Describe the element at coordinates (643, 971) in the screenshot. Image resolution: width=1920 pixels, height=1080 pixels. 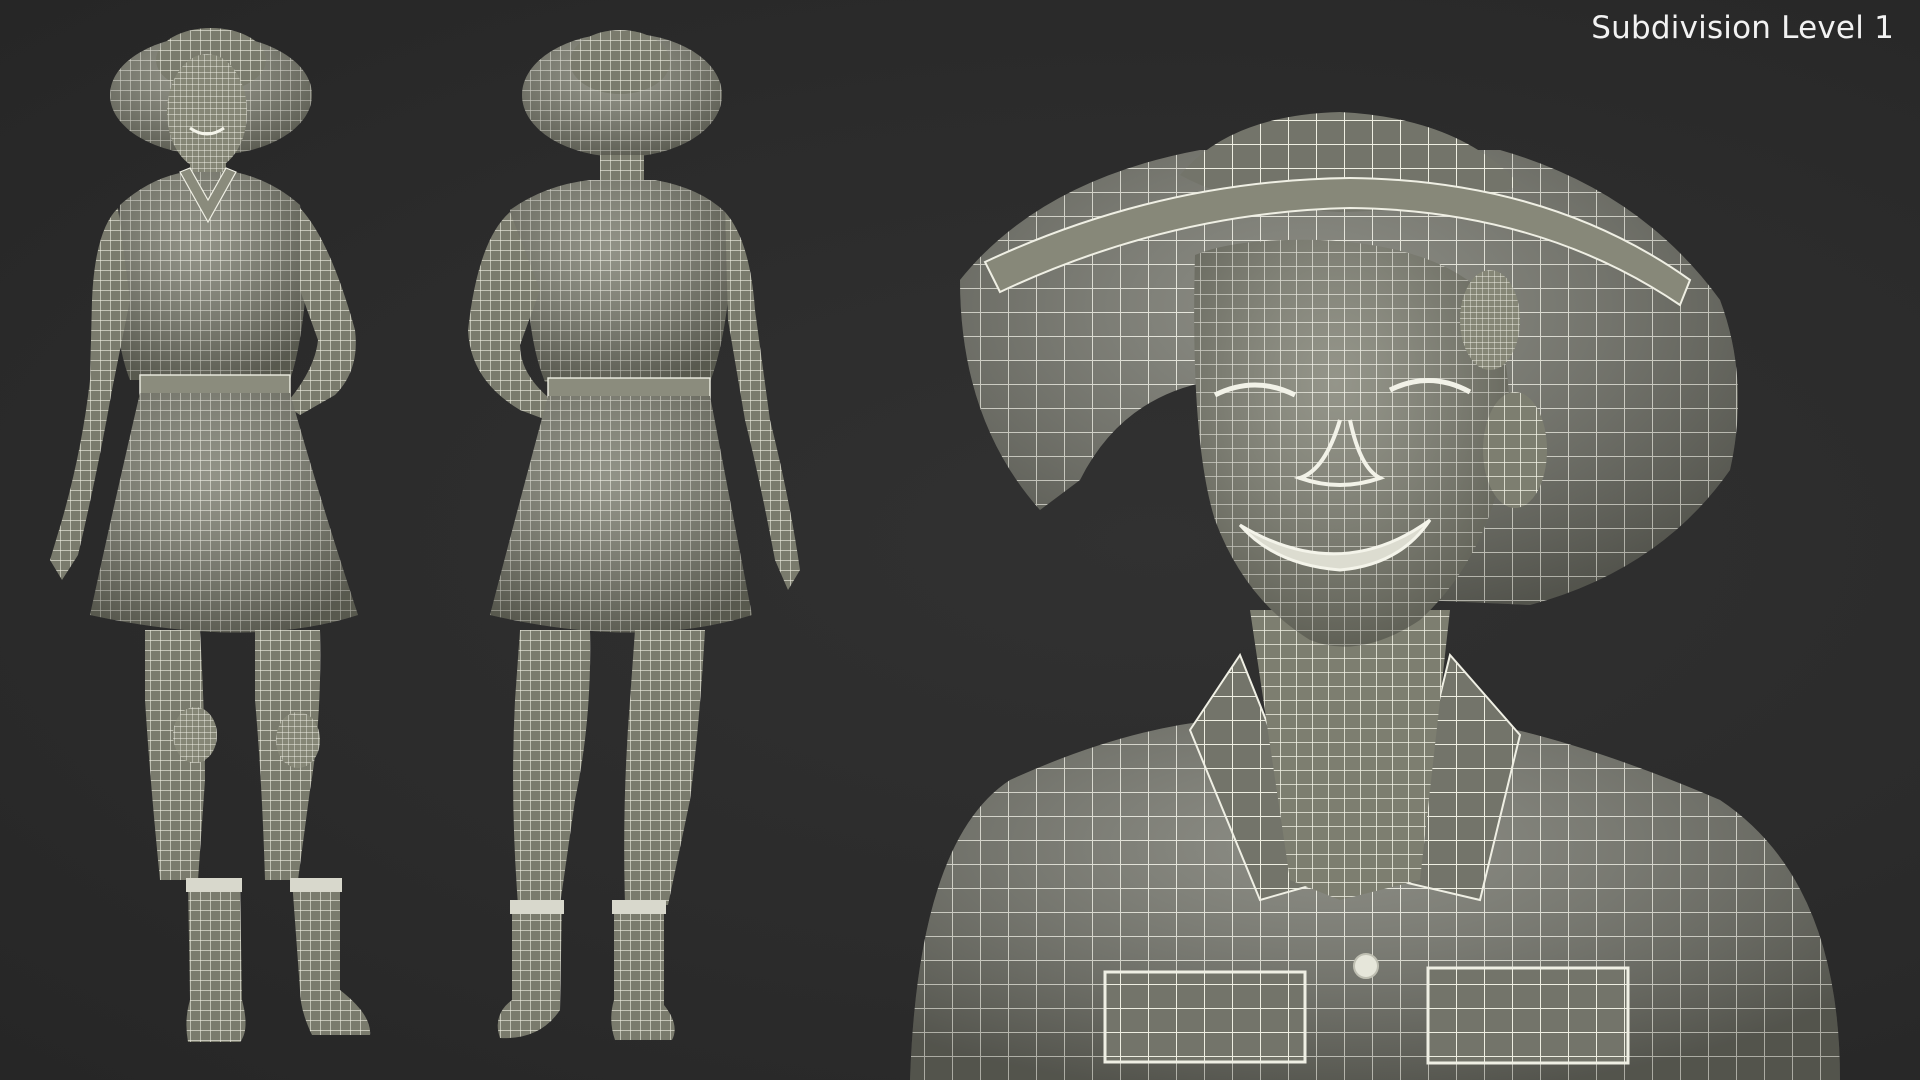
I see `back-right-boot` at that location.